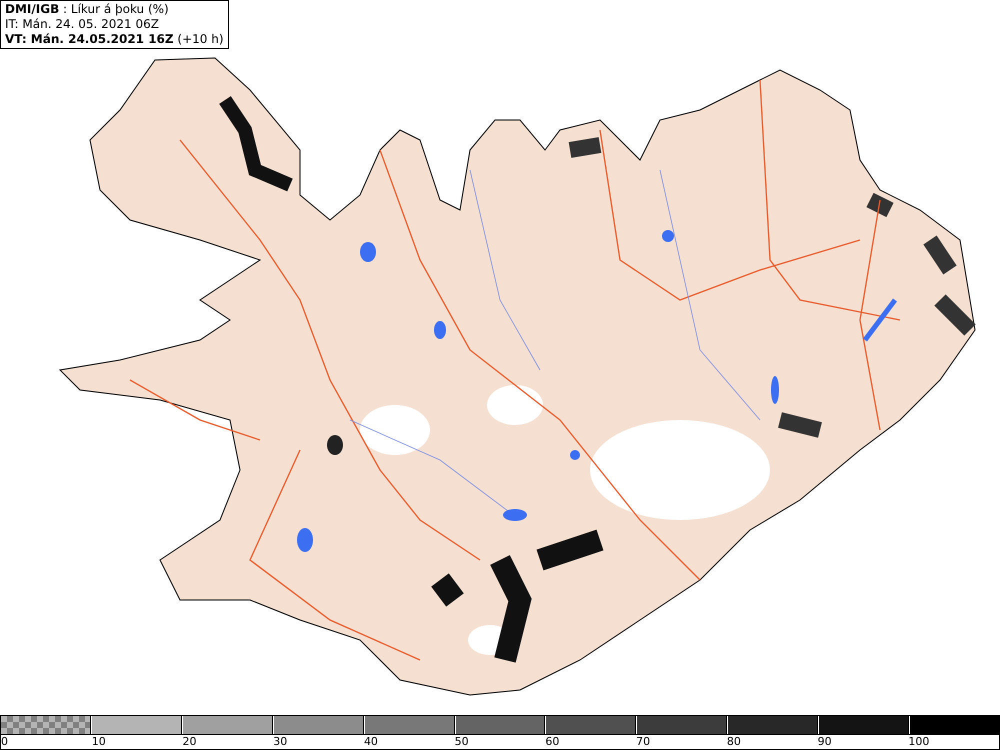 This screenshot has width=1000, height=750. What do you see at coordinates (280, 741) in the screenshot?
I see `legend-label: 30` at bounding box center [280, 741].